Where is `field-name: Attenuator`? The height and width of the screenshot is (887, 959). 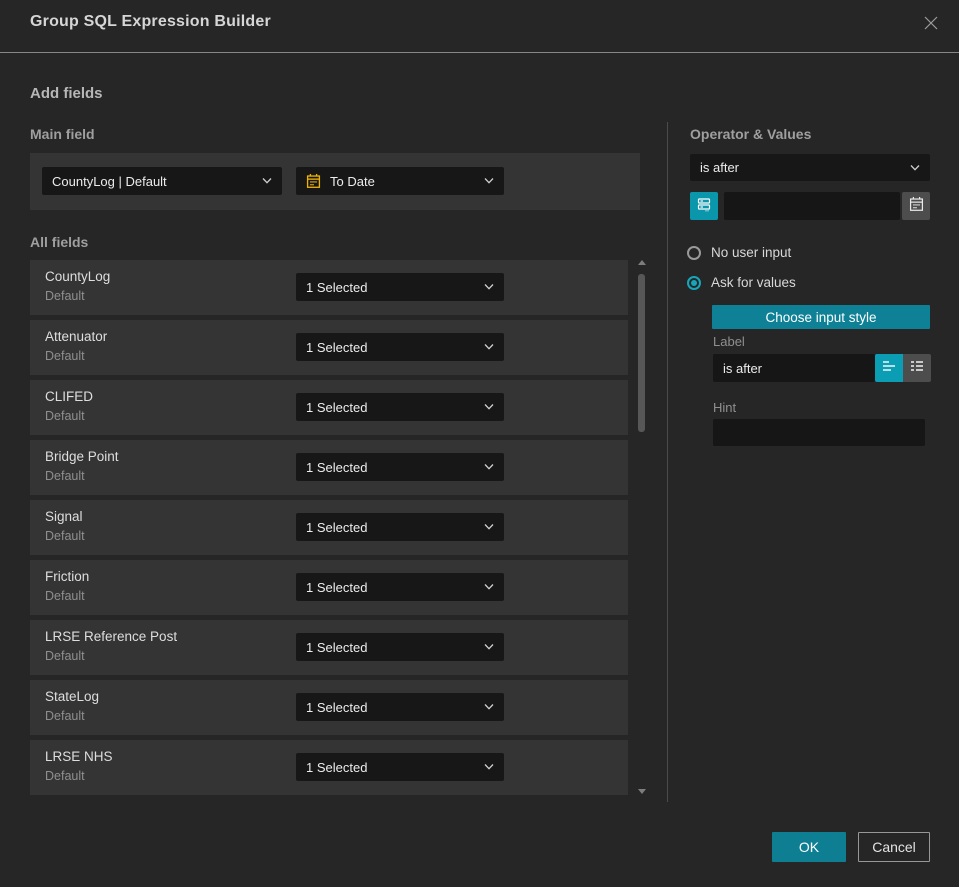
field-name: Attenuator is located at coordinates (76, 336).